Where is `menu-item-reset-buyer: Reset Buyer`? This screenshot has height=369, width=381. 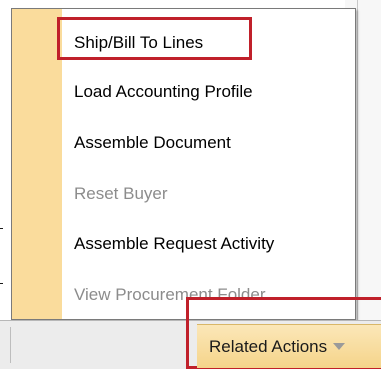
menu-item-reset-buyer: Reset Buyer is located at coordinates (121, 193).